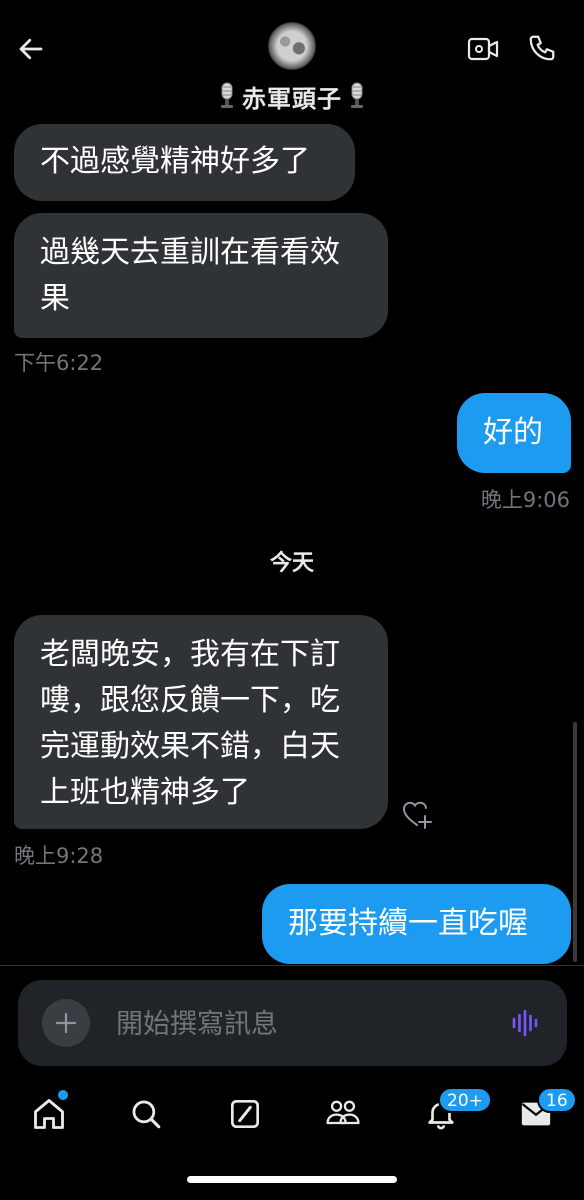 This screenshot has width=584, height=1200. I want to click on video-call-icon, so click(483, 49).